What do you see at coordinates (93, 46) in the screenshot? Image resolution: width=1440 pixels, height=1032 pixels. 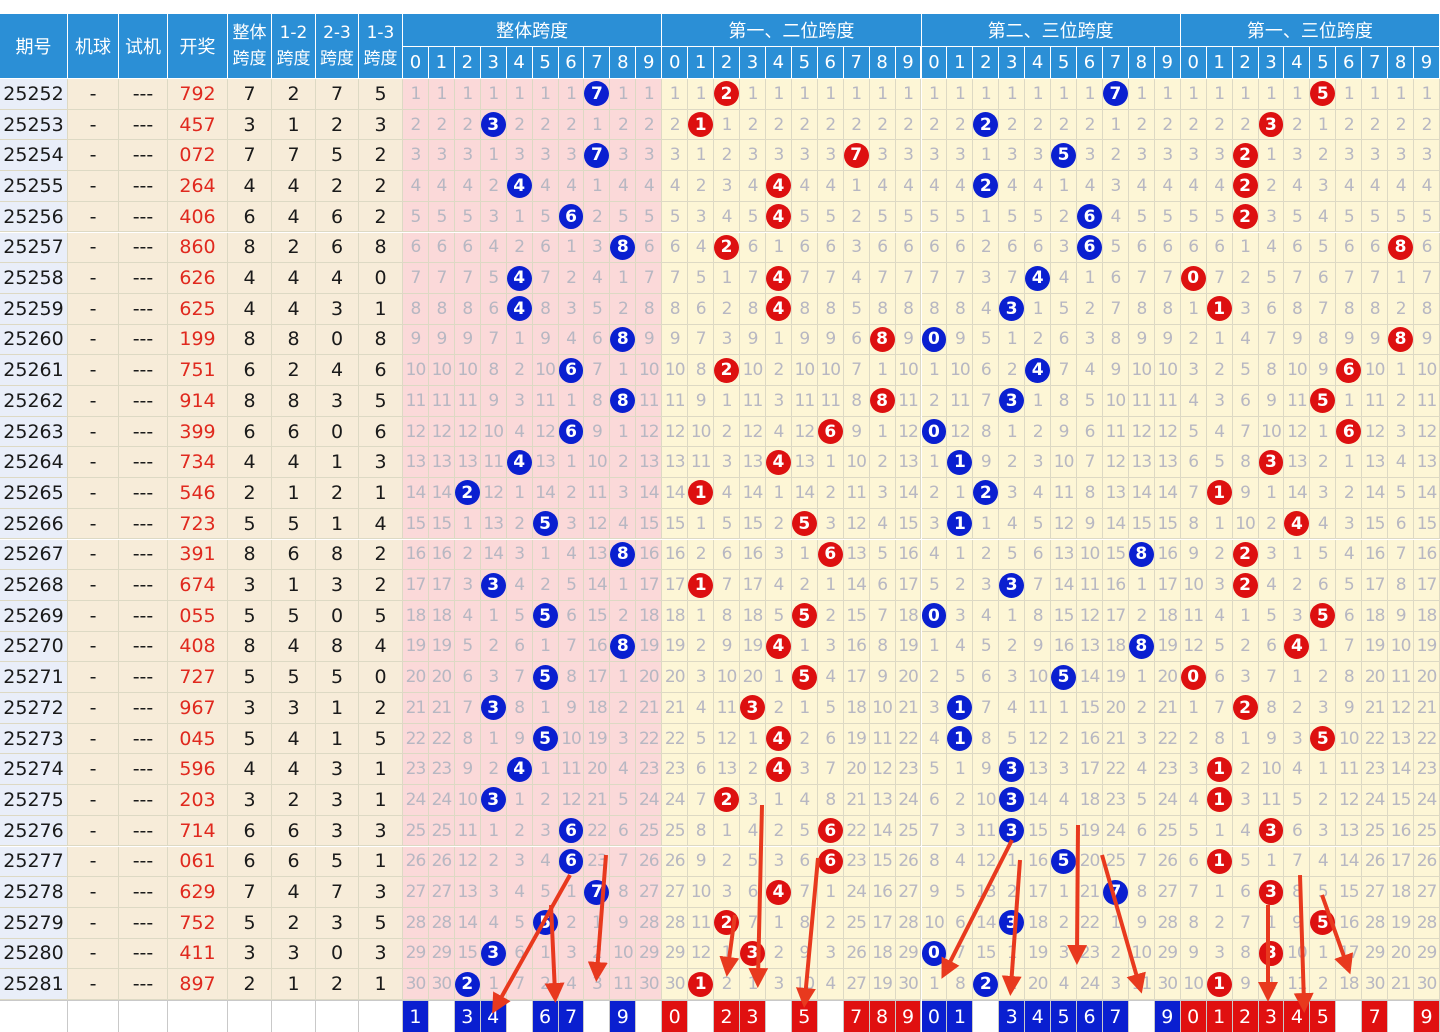 I see `header-machine-column: 机球` at bounding box center [93, 46].